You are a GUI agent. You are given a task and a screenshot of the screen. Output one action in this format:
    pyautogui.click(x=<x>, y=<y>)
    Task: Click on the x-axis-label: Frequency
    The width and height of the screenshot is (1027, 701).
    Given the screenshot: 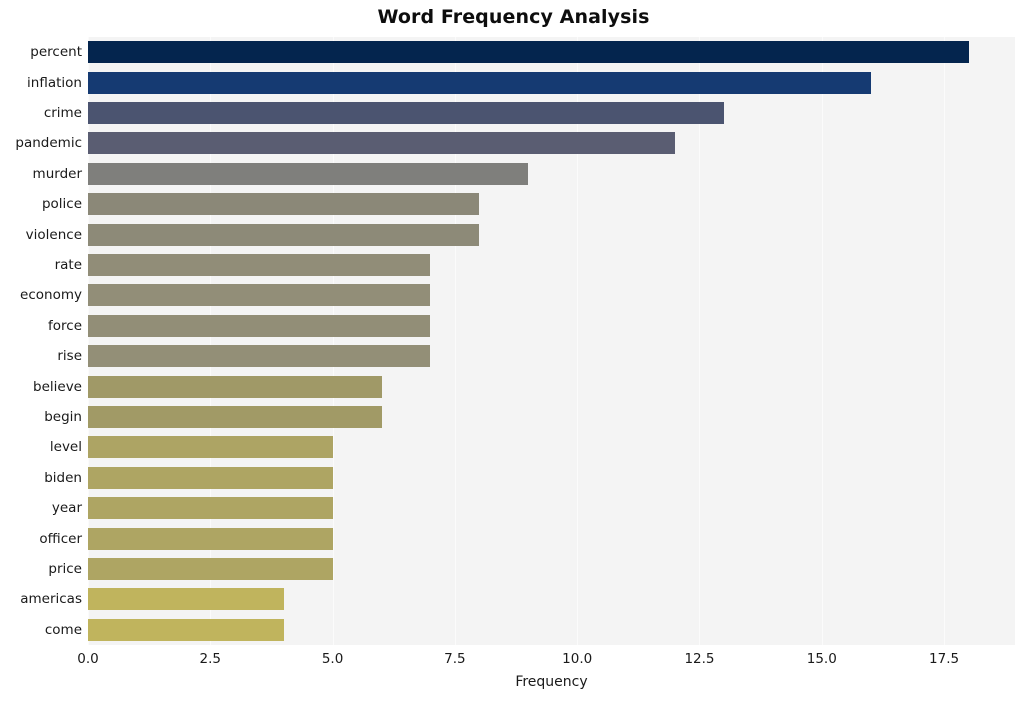 What is the action you would take?
    pyautogui.click(x=551, y=682)
    